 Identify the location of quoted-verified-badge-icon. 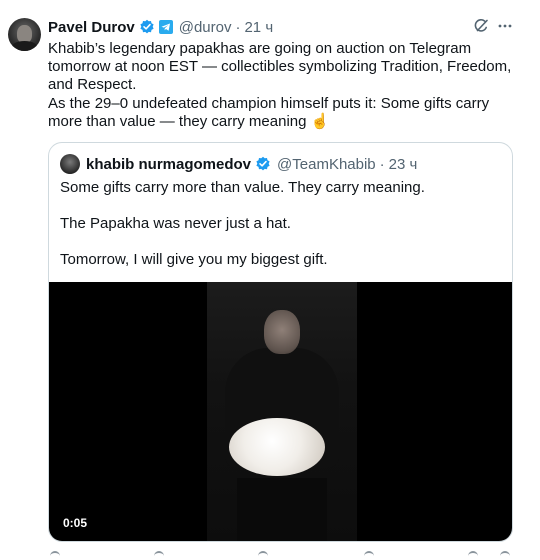
(263, 164).